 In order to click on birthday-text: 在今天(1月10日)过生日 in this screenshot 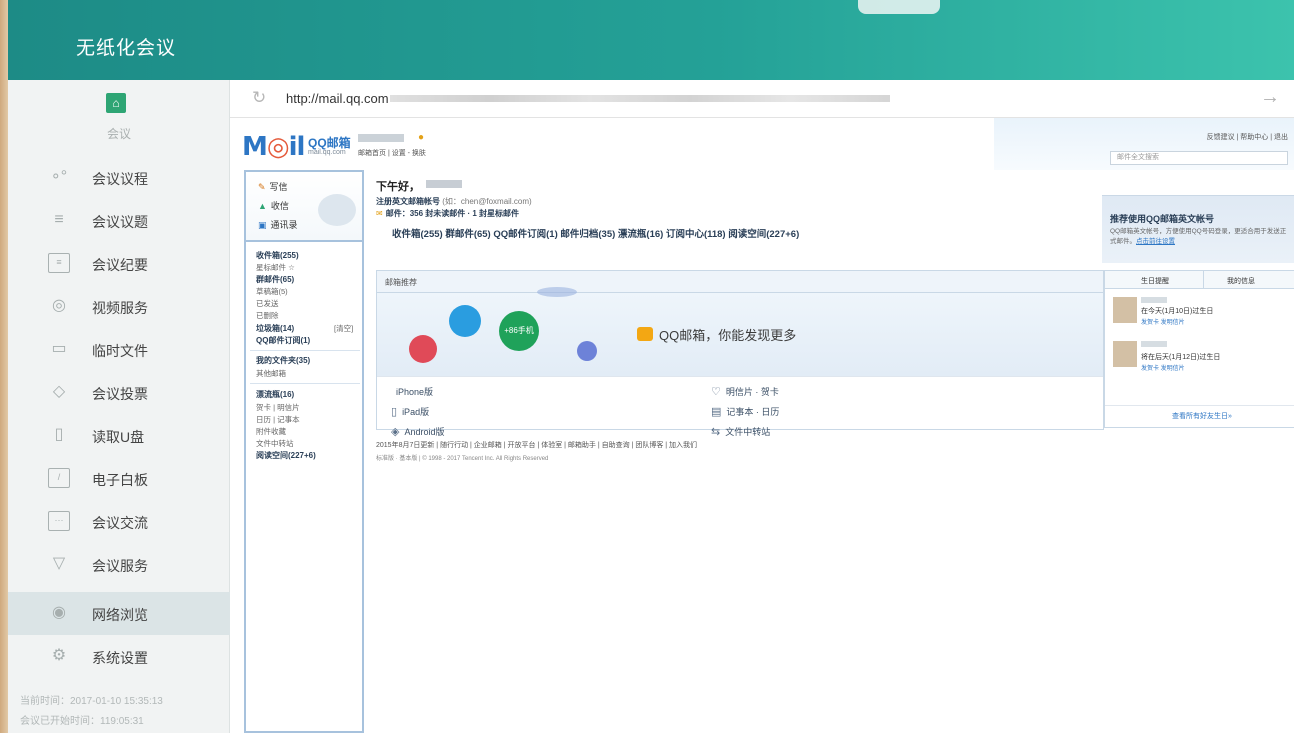, I will do `click(1177, 311)`.